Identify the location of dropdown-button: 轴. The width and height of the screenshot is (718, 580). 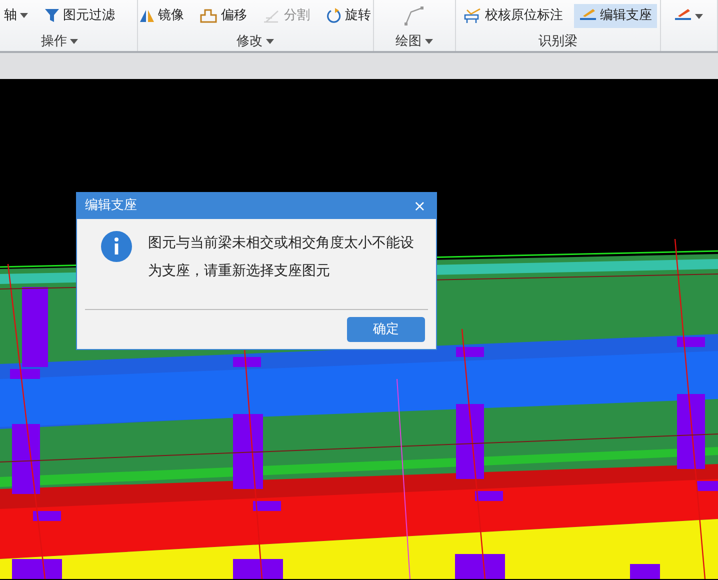
(16, 16).